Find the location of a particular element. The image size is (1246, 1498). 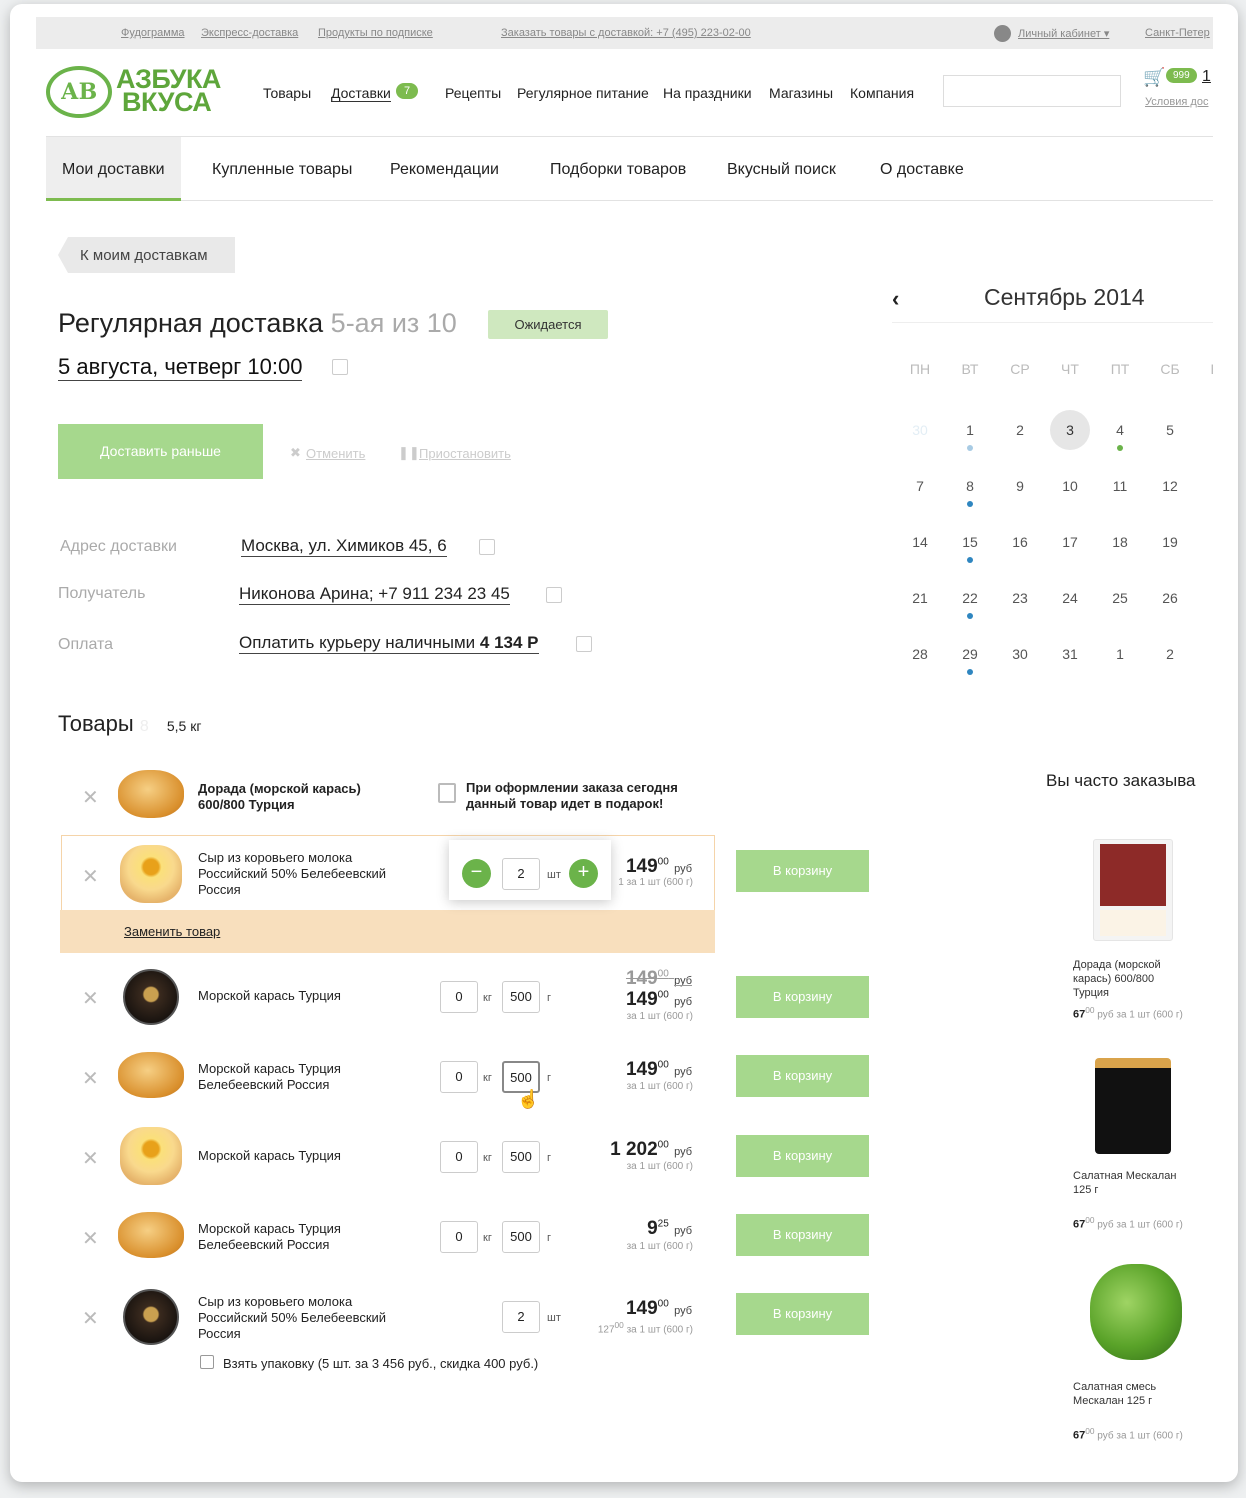

nav-holidays: На праздники is located at coordinates (707, 93).